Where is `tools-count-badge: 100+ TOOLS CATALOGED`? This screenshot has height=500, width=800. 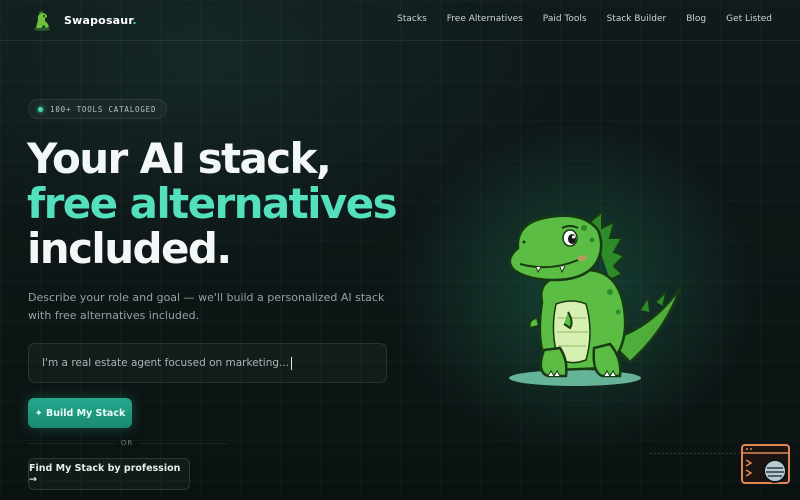
tools-count-badge: 100+ TOOLS CATALOGED is located at coordinates (98, 109).